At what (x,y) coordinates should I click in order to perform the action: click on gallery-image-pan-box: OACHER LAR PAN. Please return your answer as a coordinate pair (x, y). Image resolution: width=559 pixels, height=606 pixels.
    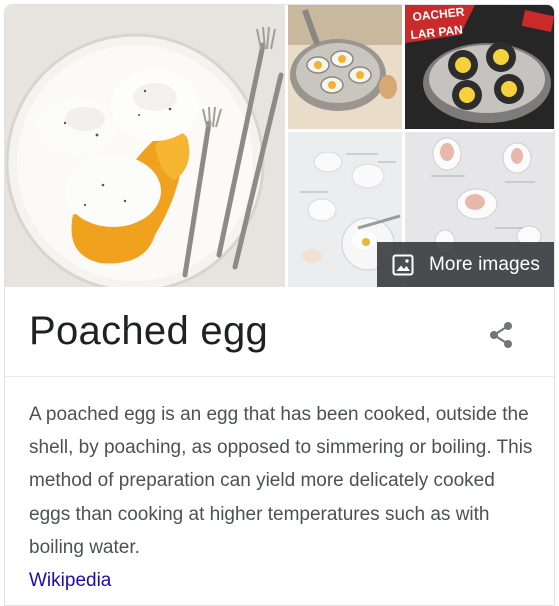
    Looking at the image, I should click on (479, 67).